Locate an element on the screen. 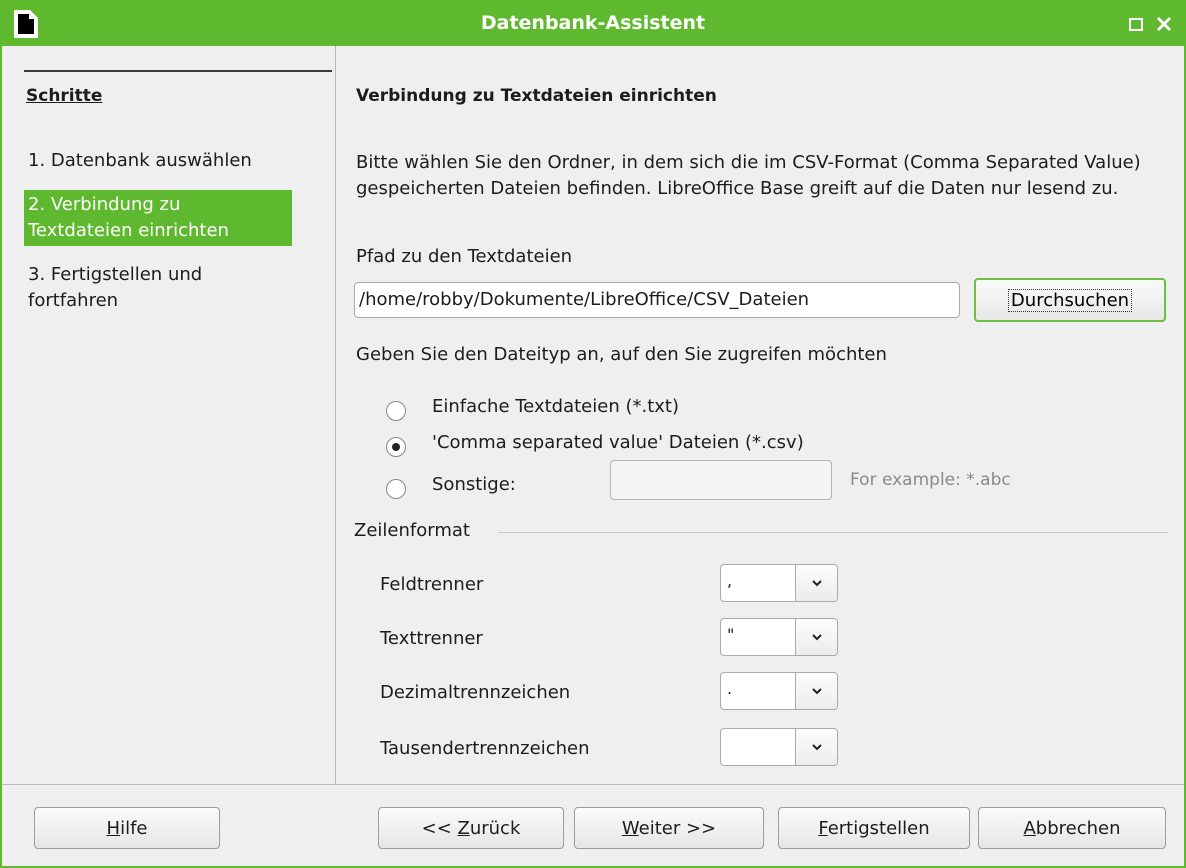  thousands-separator-combo is located at coordinates (779, 747).